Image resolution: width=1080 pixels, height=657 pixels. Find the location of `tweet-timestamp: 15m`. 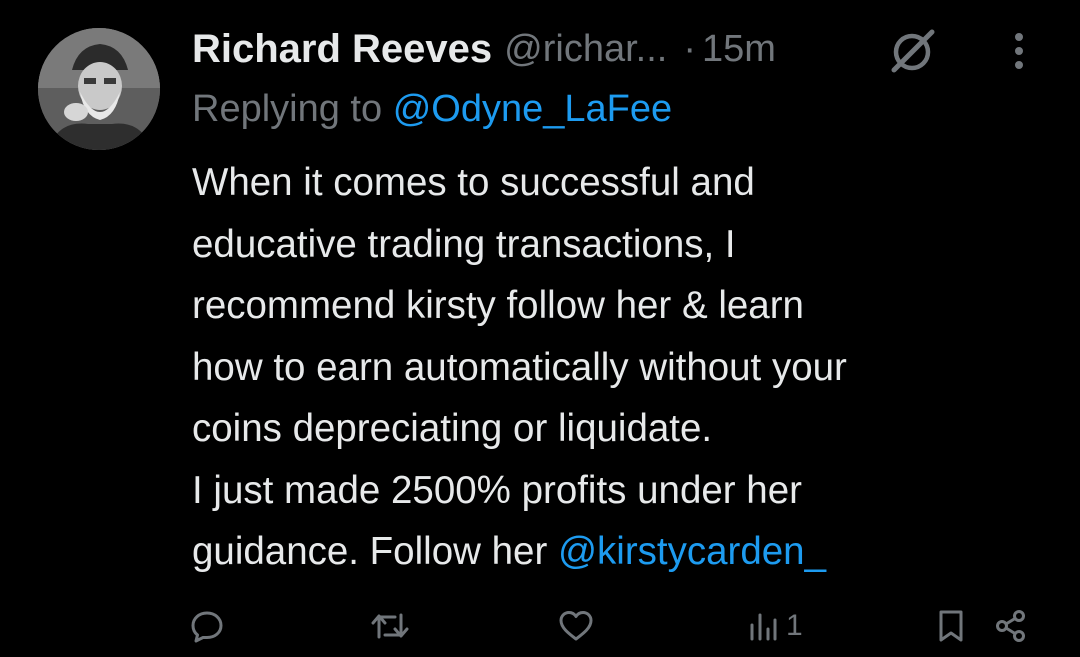

tweet-timestamp: 15m is located at coordinates (739, 49).